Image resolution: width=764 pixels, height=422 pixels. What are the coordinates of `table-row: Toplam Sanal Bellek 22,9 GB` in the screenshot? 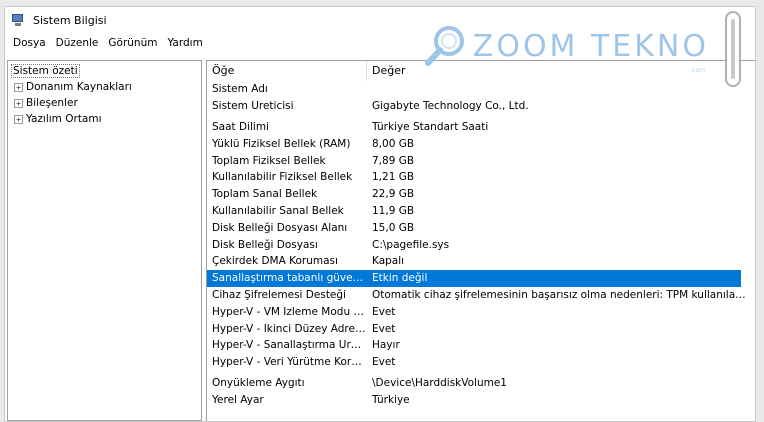 It's located at (481, 194).